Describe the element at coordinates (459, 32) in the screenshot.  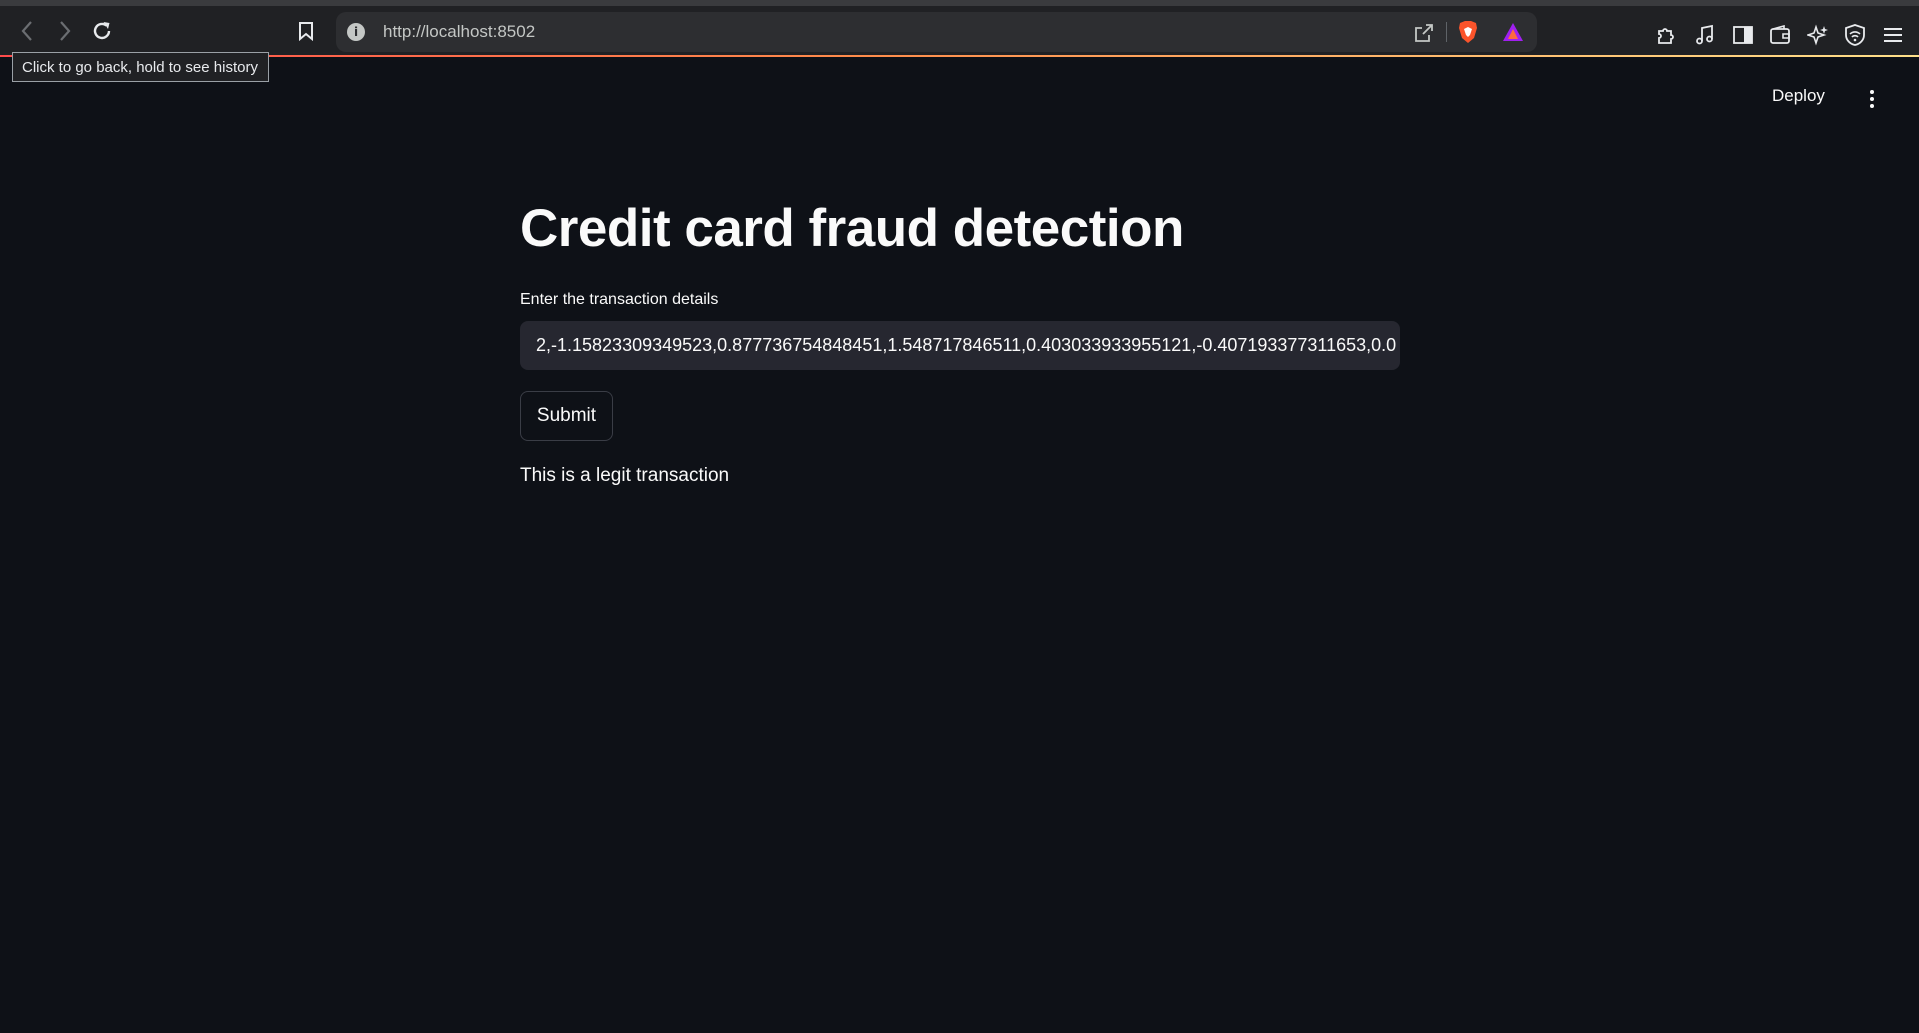
I see `url-text: http://localhost:8502` at that location.